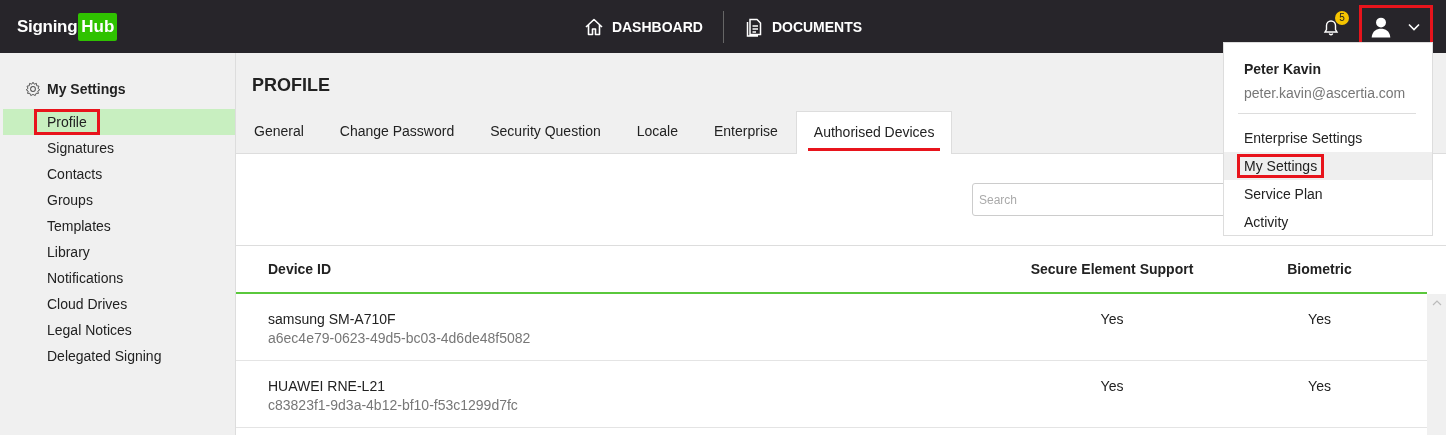  I want to click on sidebar-item-label: Templates, so click(79, 226).